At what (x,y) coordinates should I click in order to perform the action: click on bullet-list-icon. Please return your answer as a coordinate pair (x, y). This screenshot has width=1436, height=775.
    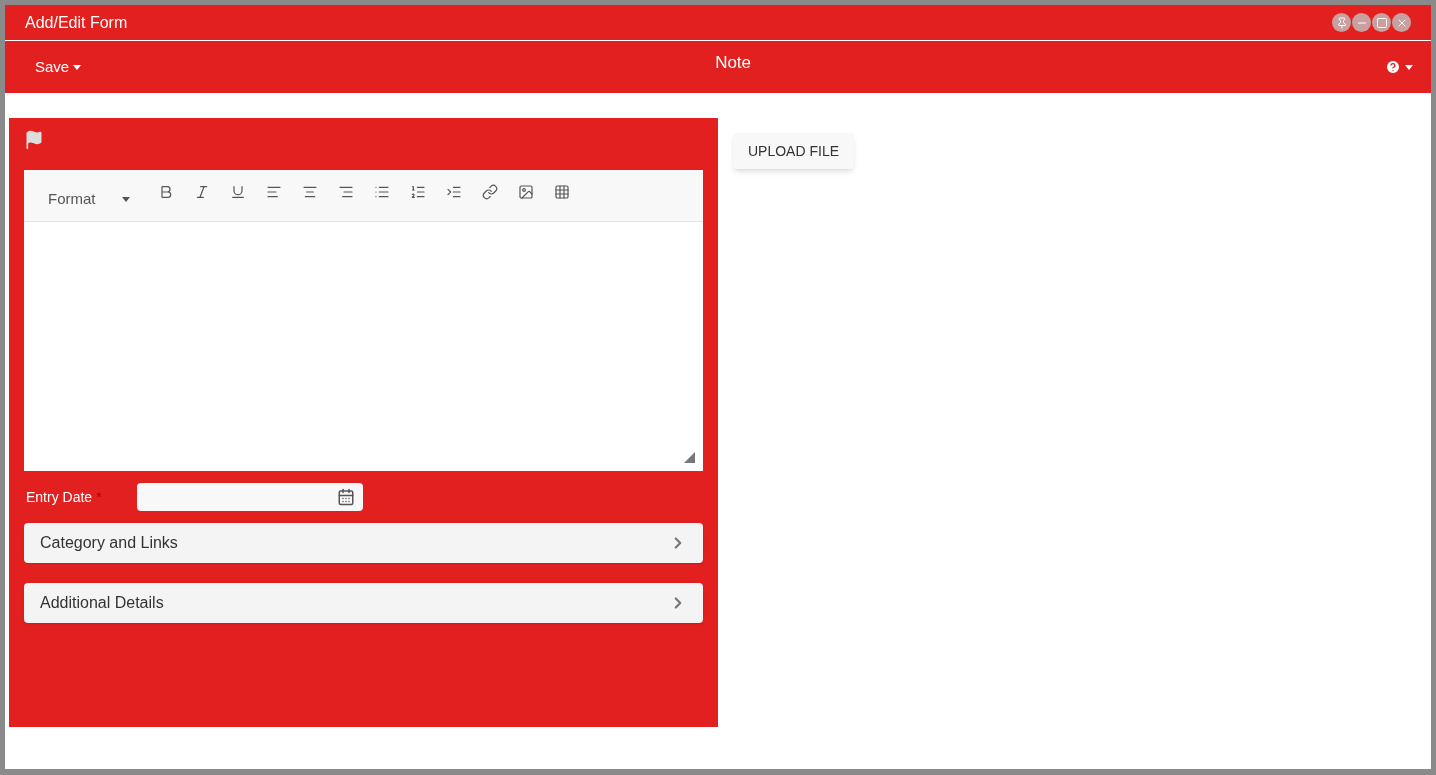
    Looking at the image, I should click on (381, 192).